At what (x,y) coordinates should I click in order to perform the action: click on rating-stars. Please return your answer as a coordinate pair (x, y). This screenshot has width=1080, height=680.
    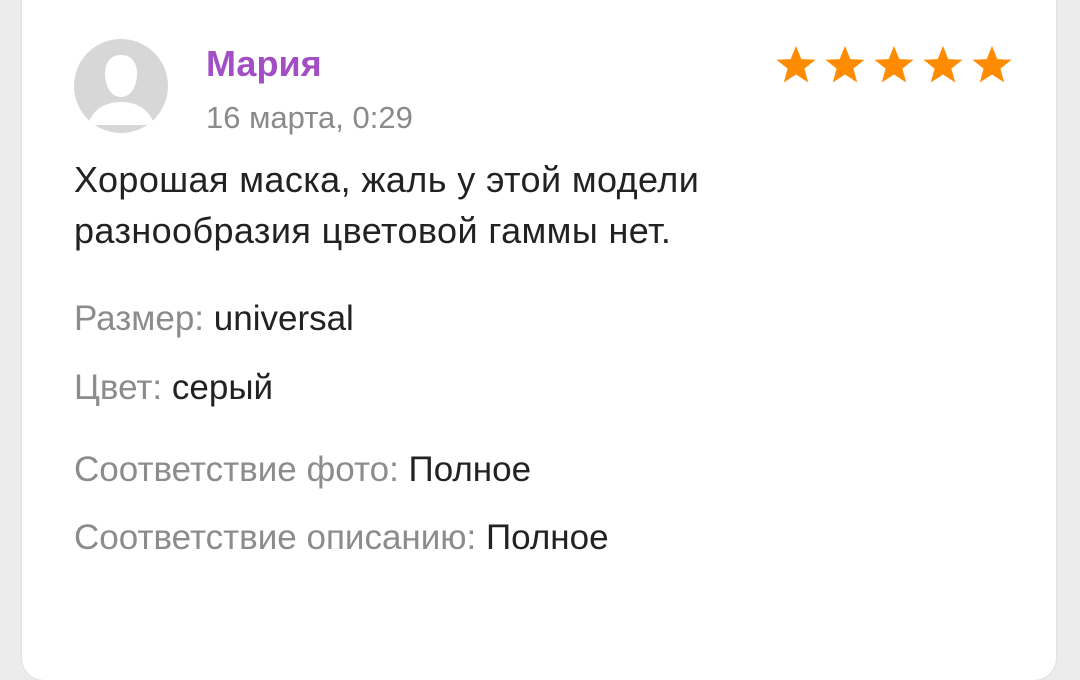
    Looking at the image, I should click on (894, 65).